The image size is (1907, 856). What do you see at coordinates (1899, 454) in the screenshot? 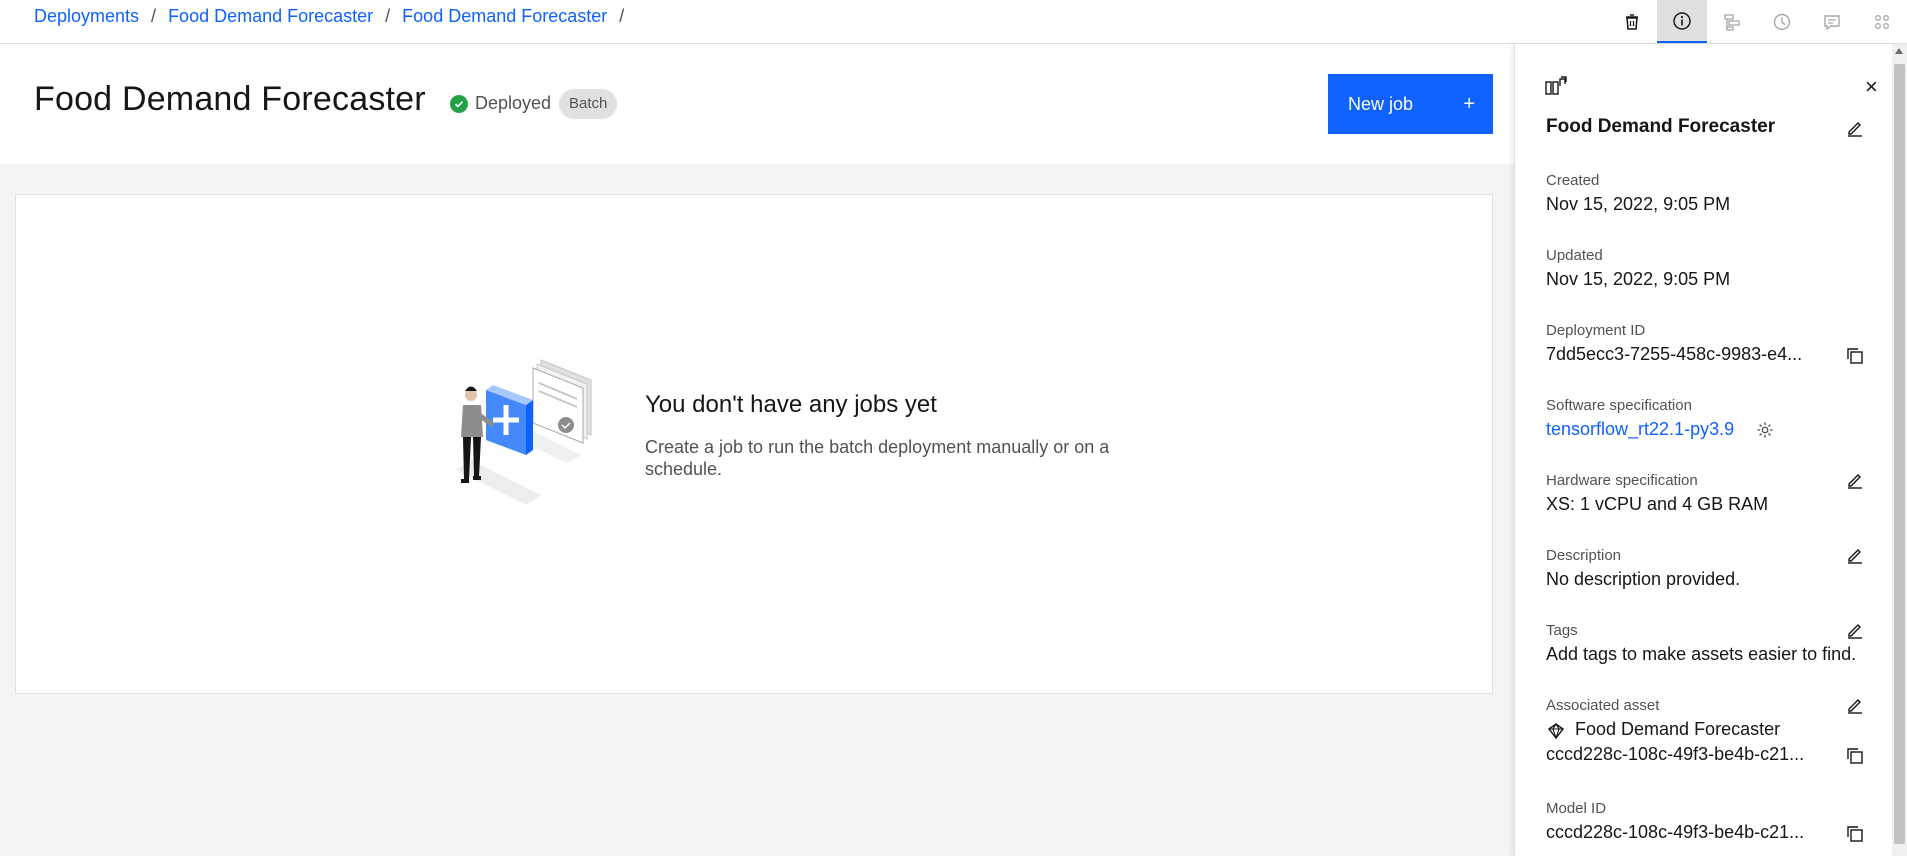
I see `scroll-thumb` at bounding box center [1899, 454].